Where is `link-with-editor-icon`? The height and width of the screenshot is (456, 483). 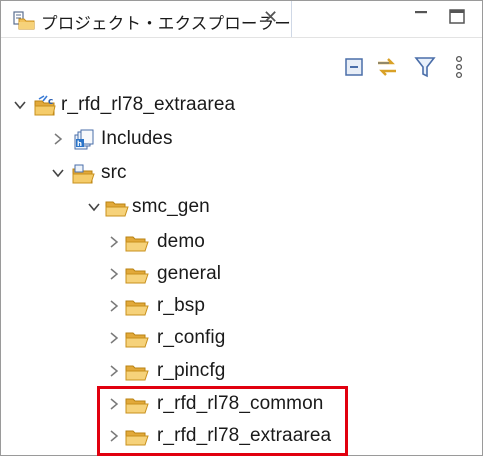 link-with-editor-icon is located at coordinates (388, 67).